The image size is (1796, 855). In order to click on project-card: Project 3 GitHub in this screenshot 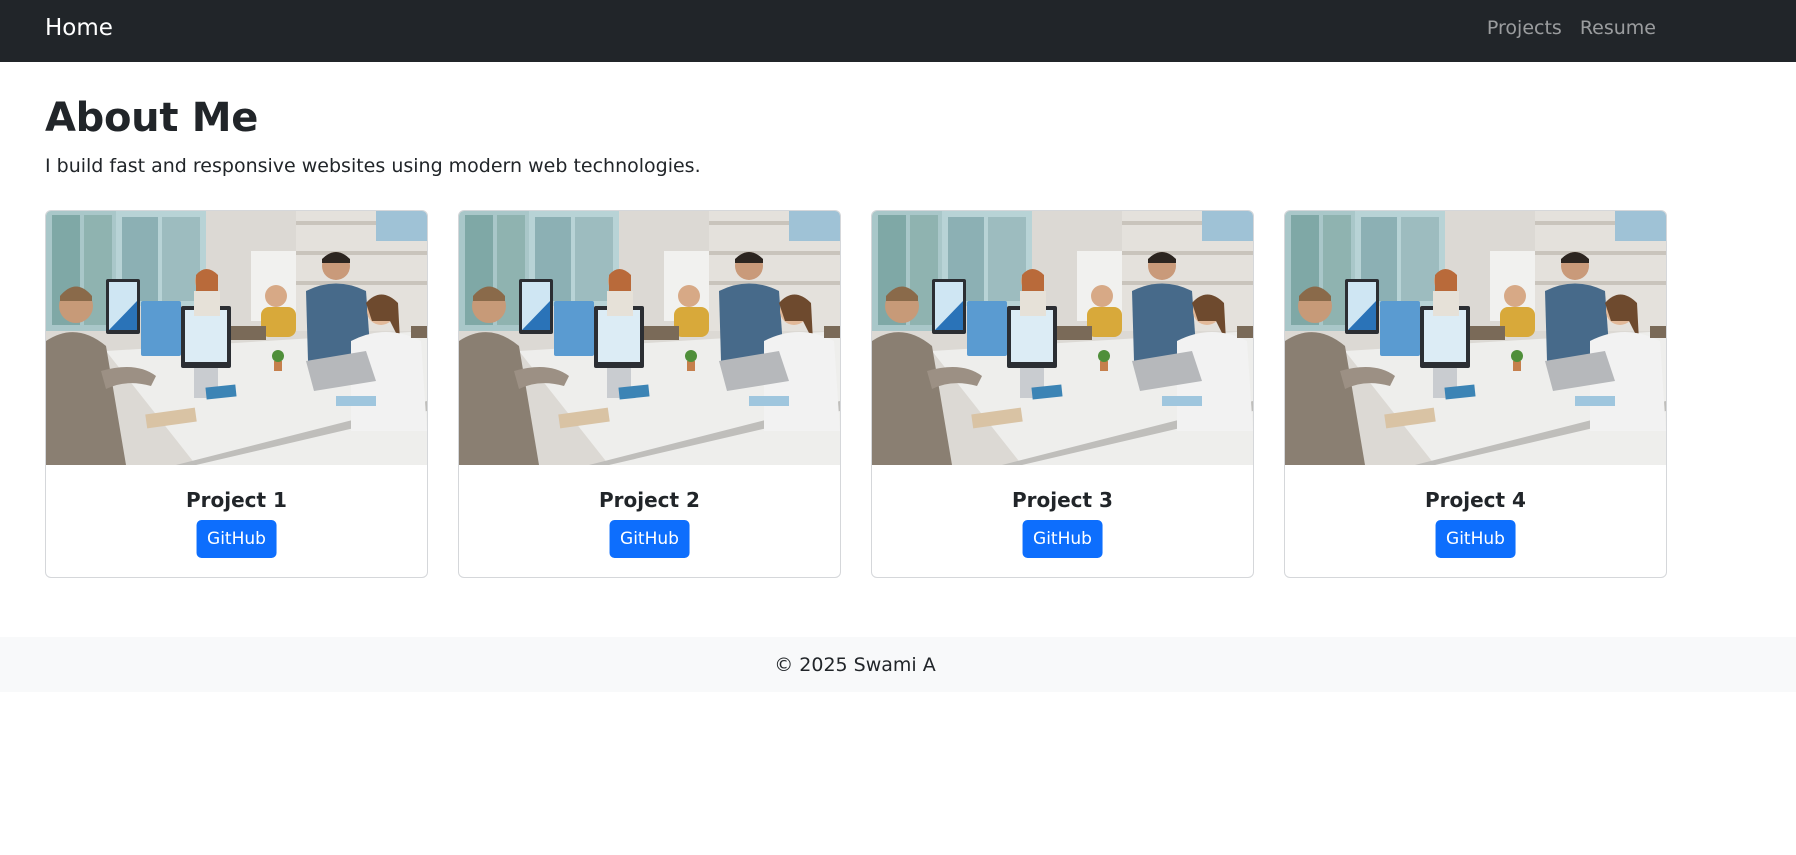, I will do `click(1062, 394)`.